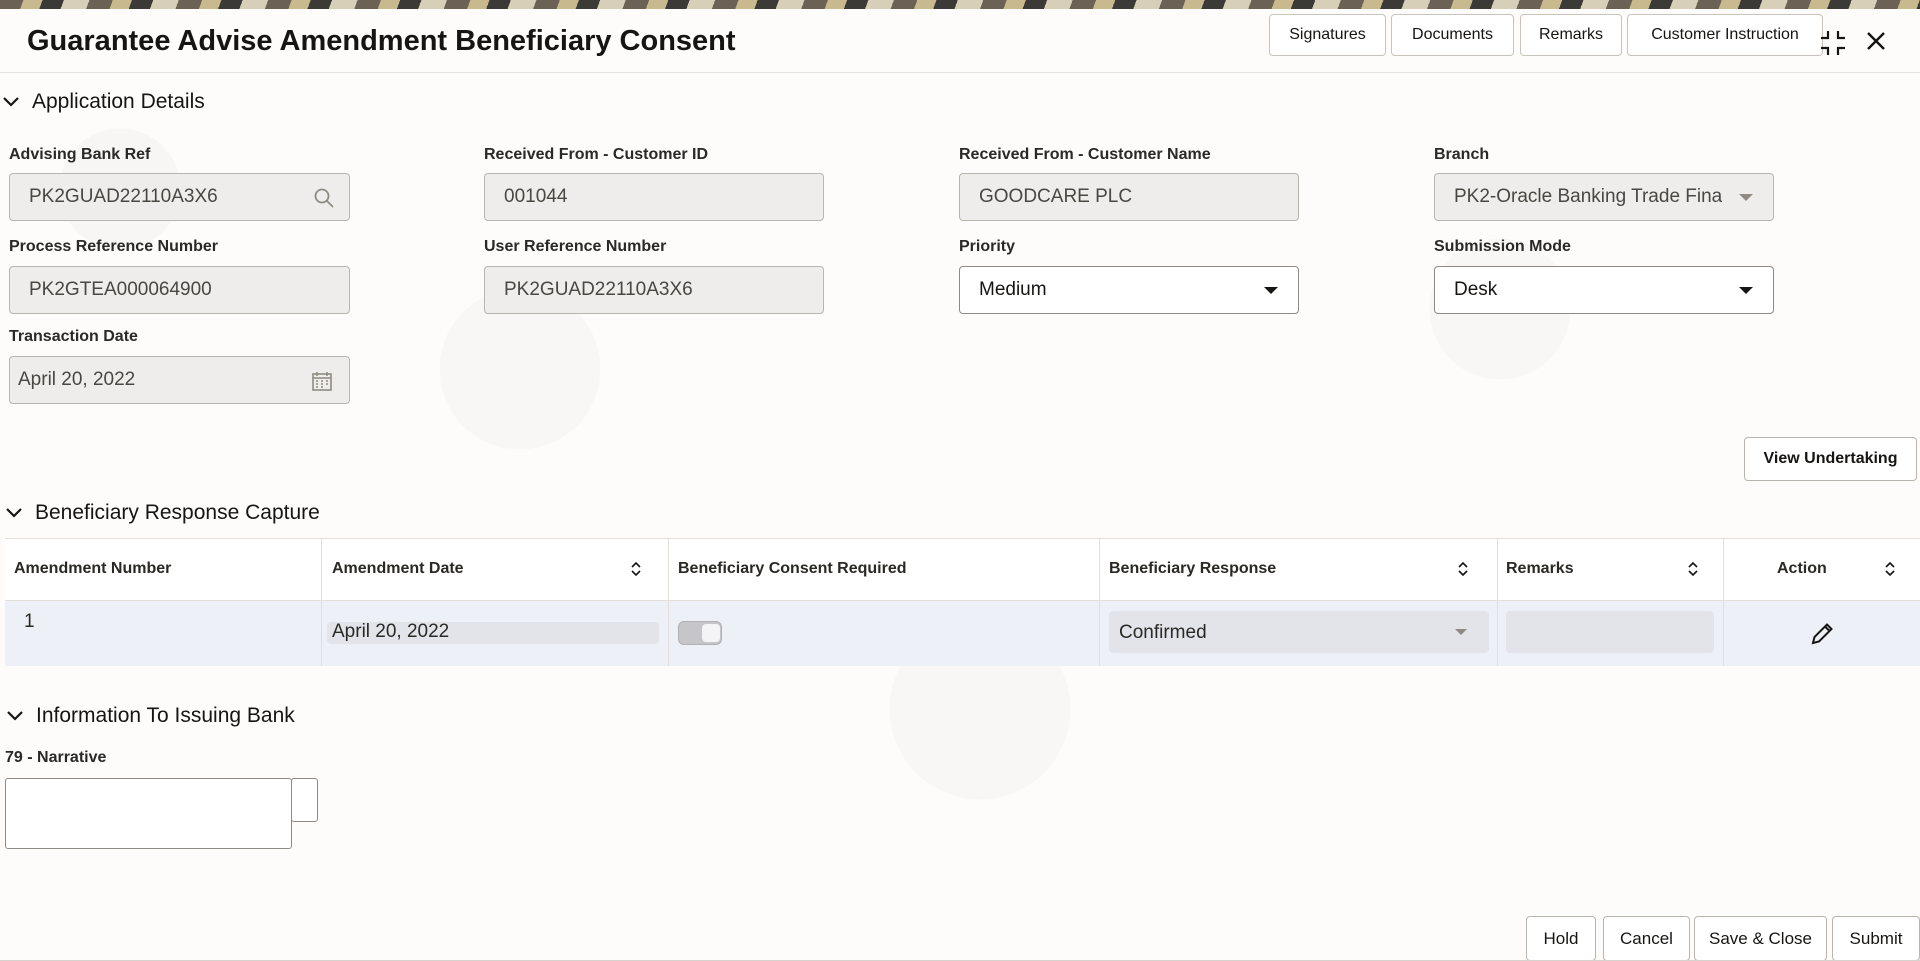 The image size is (1920, 961). What do you see at coordinates (1475, 290) in the screenshot?
I see `submission-mode-value: Desk` at bounding box center [1475, 290].